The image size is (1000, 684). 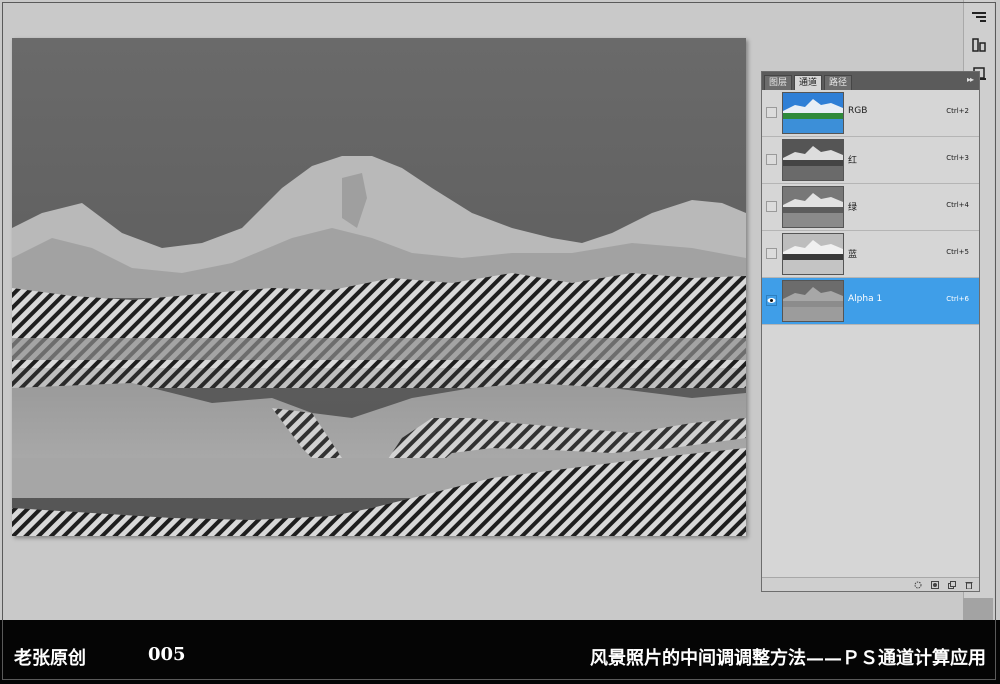 I want to click on channel-shortcut: Ctrl+6, so click(x=957, y=299).